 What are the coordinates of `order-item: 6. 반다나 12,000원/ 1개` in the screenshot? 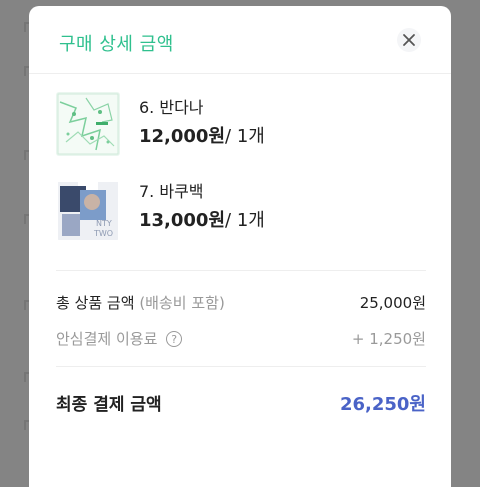 It's located at (241, 126).